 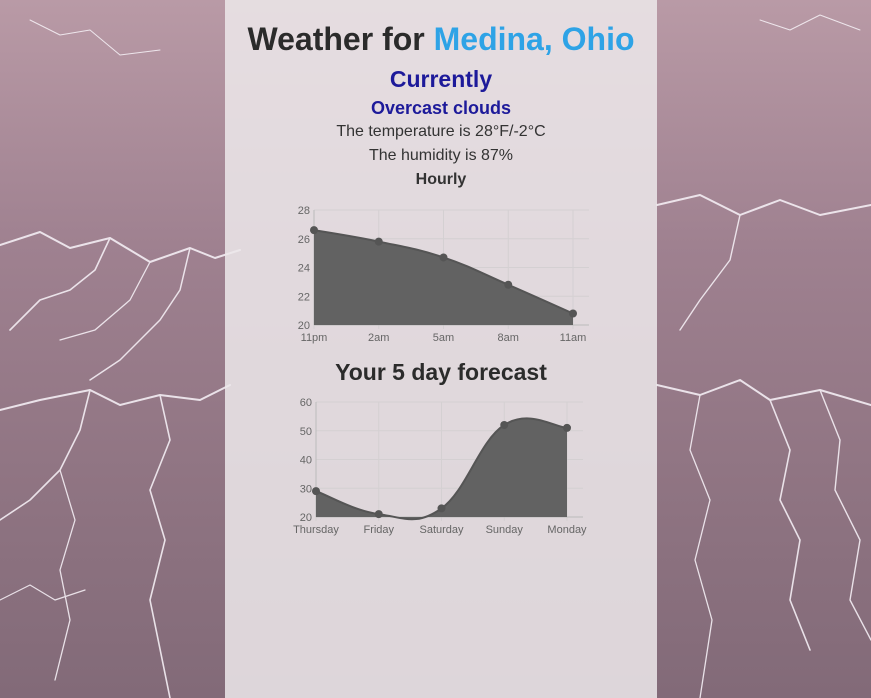 I want to click on forecast-heading: Your 5 day forecast, so click(x=441, y=372).